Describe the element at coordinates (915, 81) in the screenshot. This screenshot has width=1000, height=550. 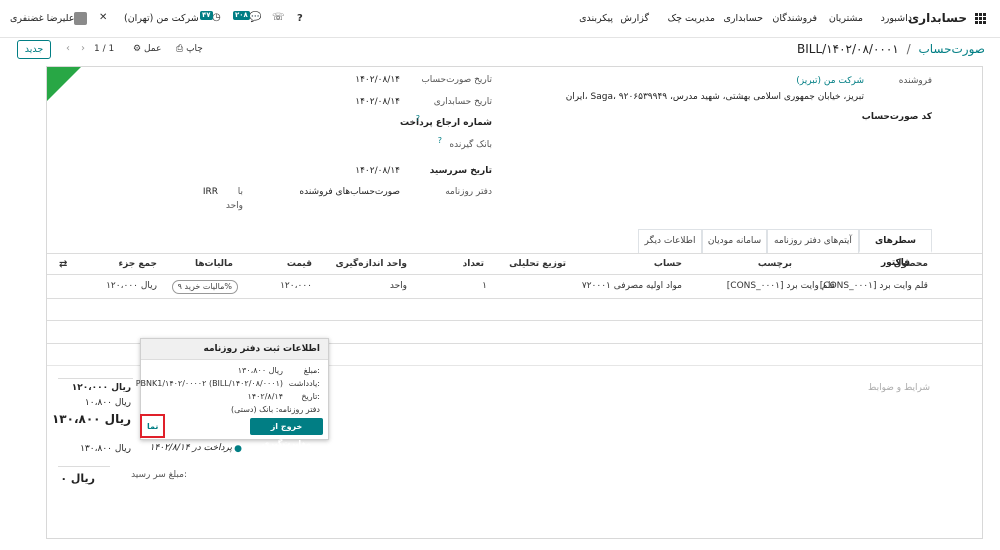
I see `vendor-label: فروشنده` at that location.